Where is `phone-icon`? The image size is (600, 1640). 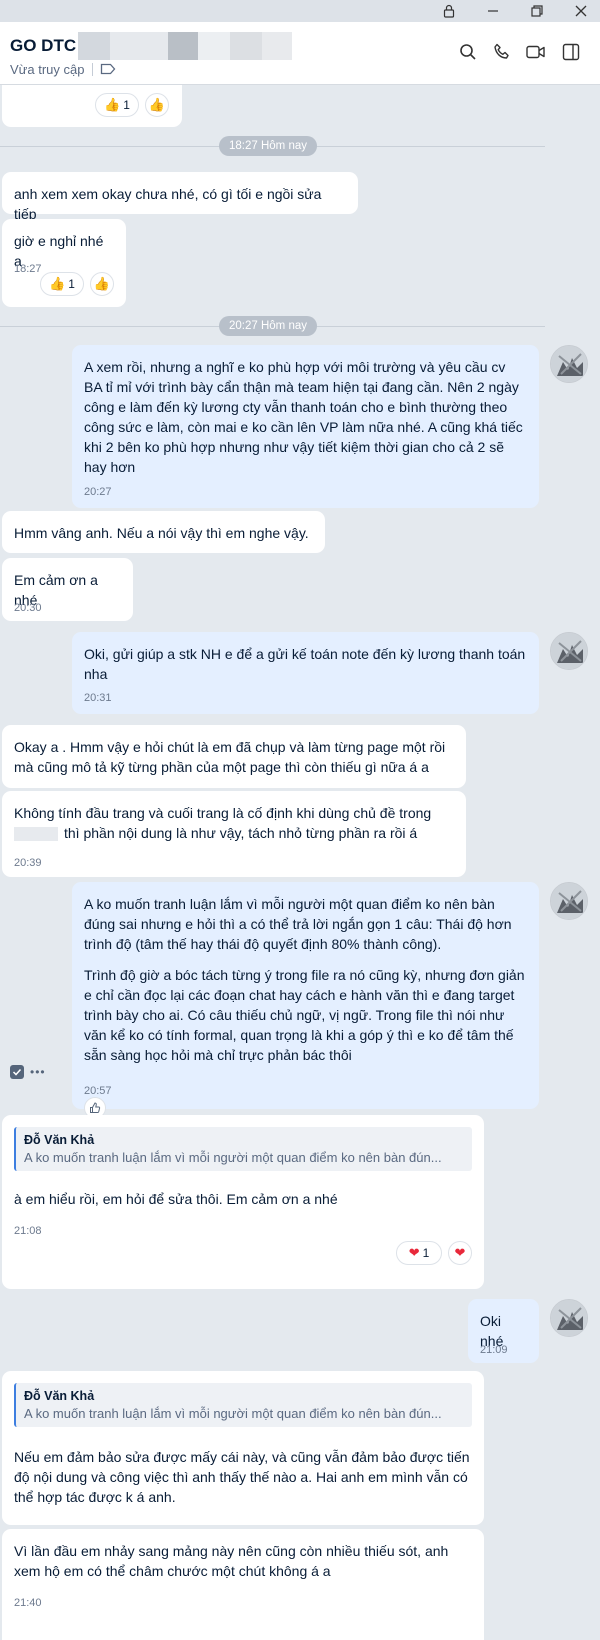 phone-icon is located at coordinates (502, 52).